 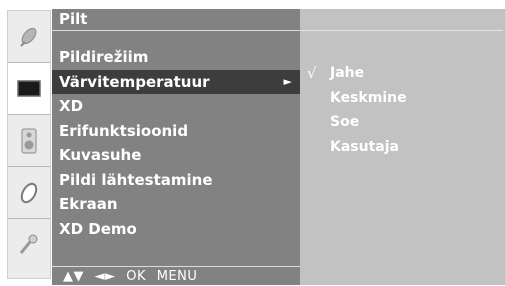 What do you see at coordinates (312, 73) in the screenshot?
I see `check-mark-icon: √` at bounding box center [312, 73].